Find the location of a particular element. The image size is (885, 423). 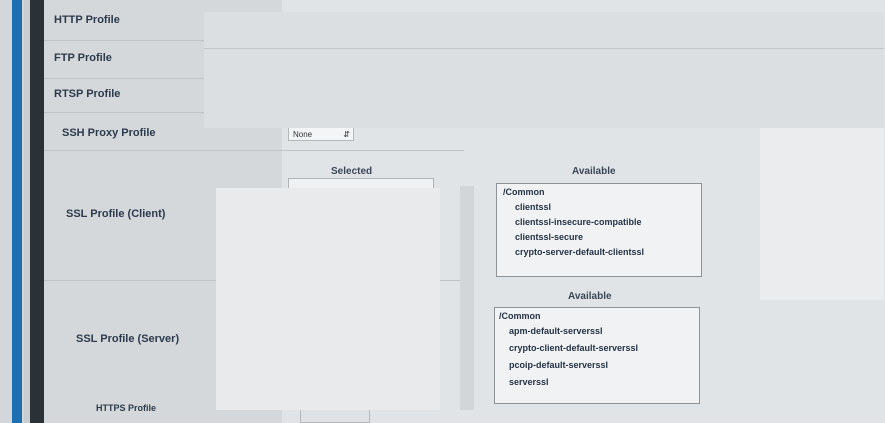

ftp-profile-label: FTP Profile is located at coordinates (83, 58).